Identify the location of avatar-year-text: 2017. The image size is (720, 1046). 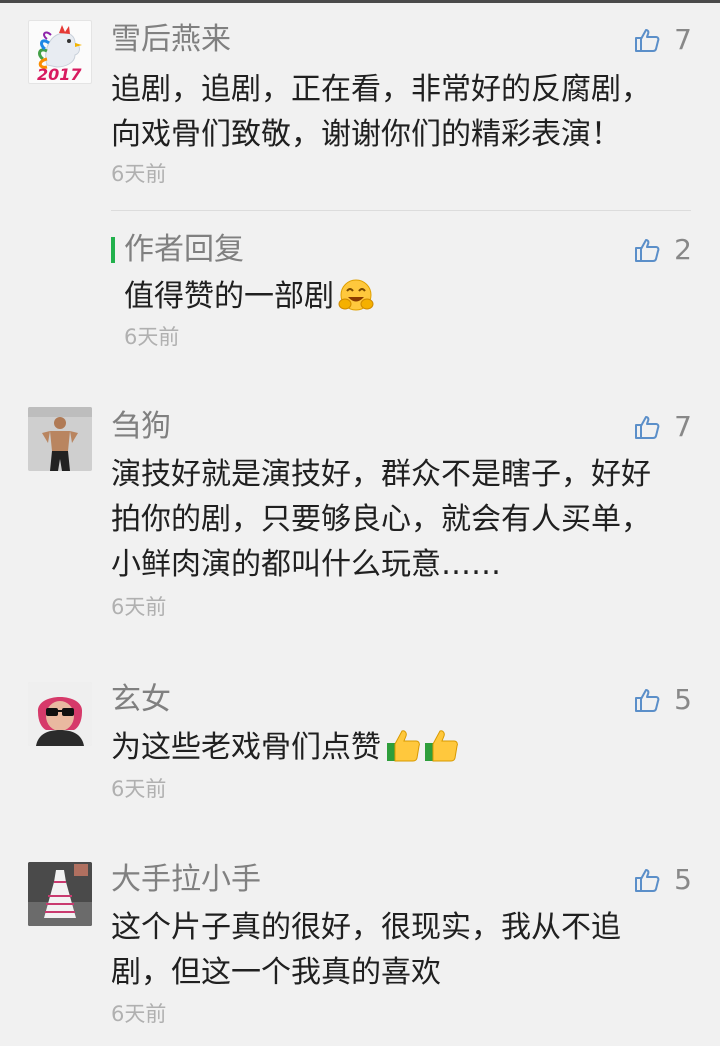
(59, 74).